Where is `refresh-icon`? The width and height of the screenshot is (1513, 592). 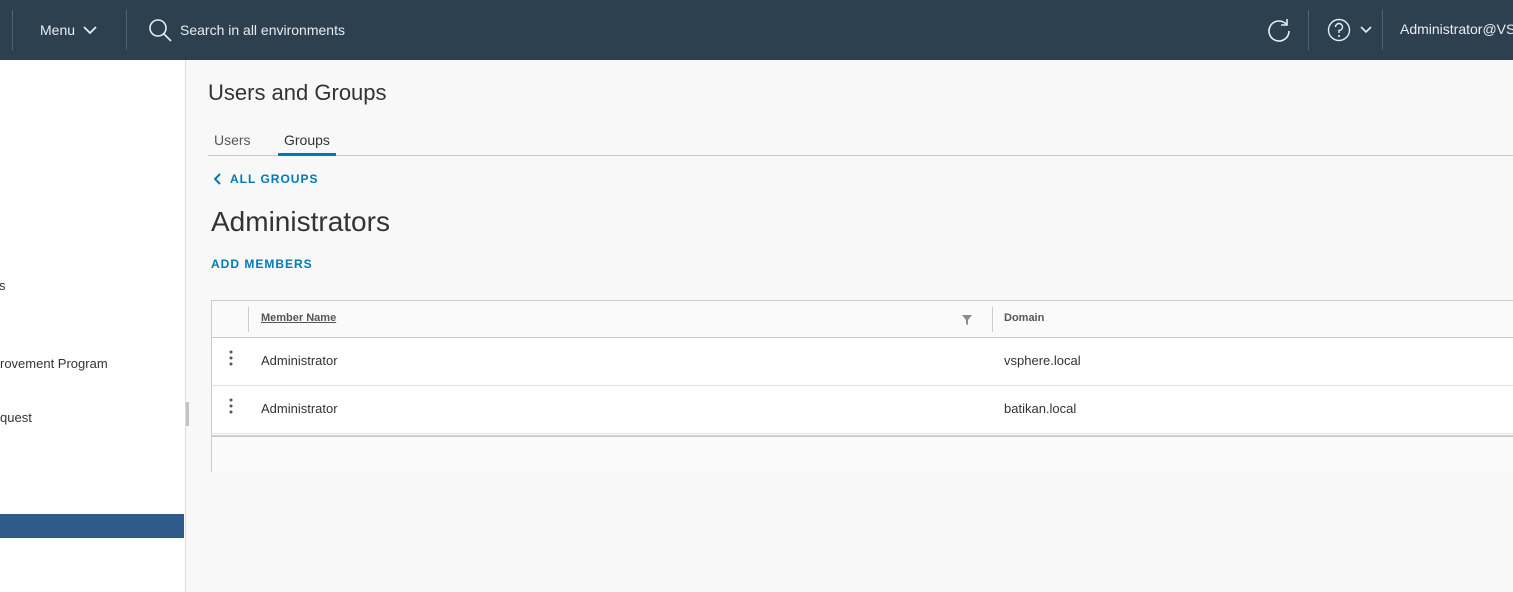
refresh-icon is located at coordinates (1279, 30).